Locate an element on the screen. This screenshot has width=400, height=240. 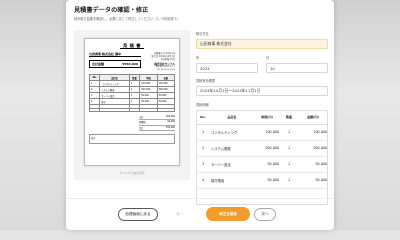
items-row: 4 保守運用 50,000 1 50,000 is located at coordinates (262, 180).